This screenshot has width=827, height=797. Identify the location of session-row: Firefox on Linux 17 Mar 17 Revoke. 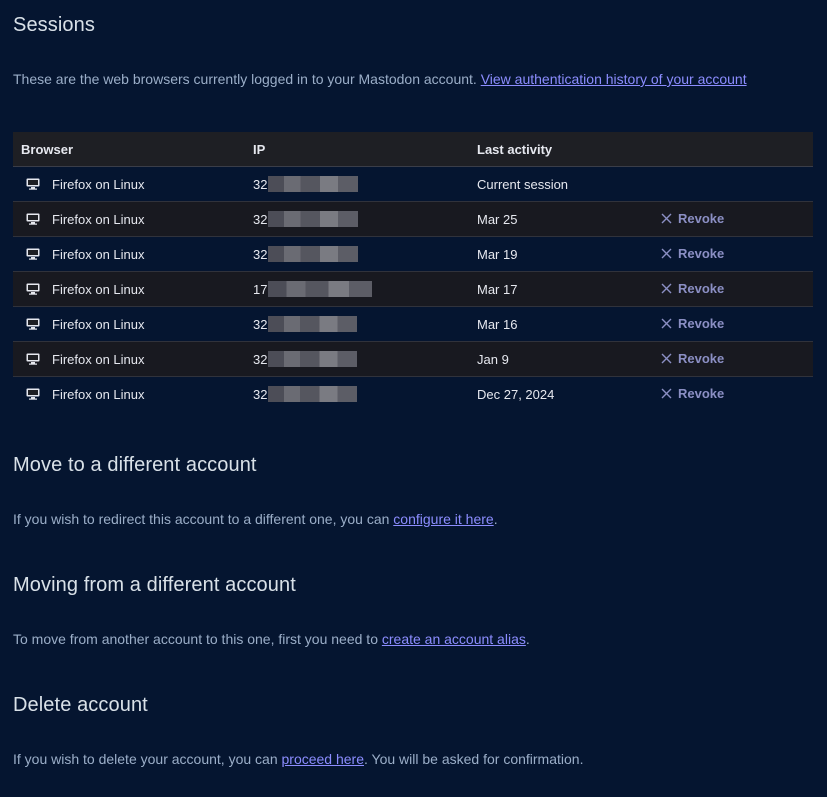
(413, 289).